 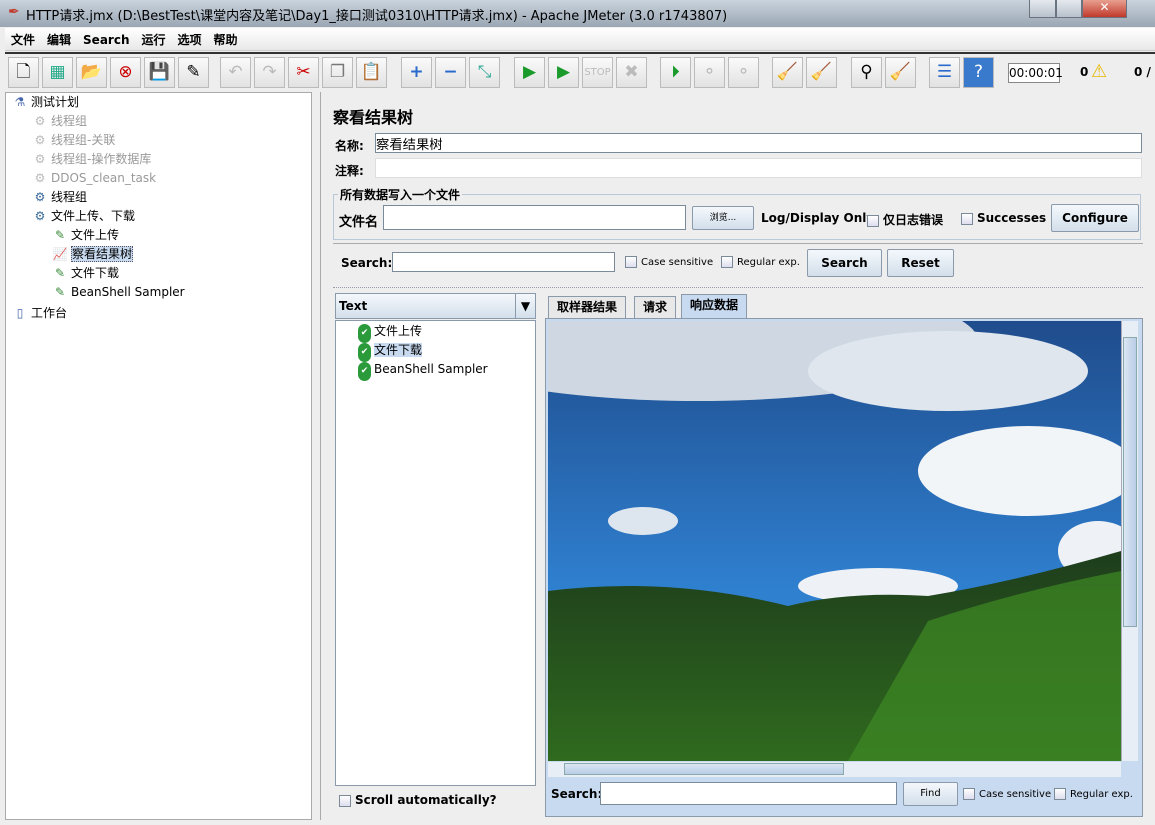 What do you see at coordinates (577, 794) in the screenshot?
I see `find-label: Search:` at bounding box center [577, 794].